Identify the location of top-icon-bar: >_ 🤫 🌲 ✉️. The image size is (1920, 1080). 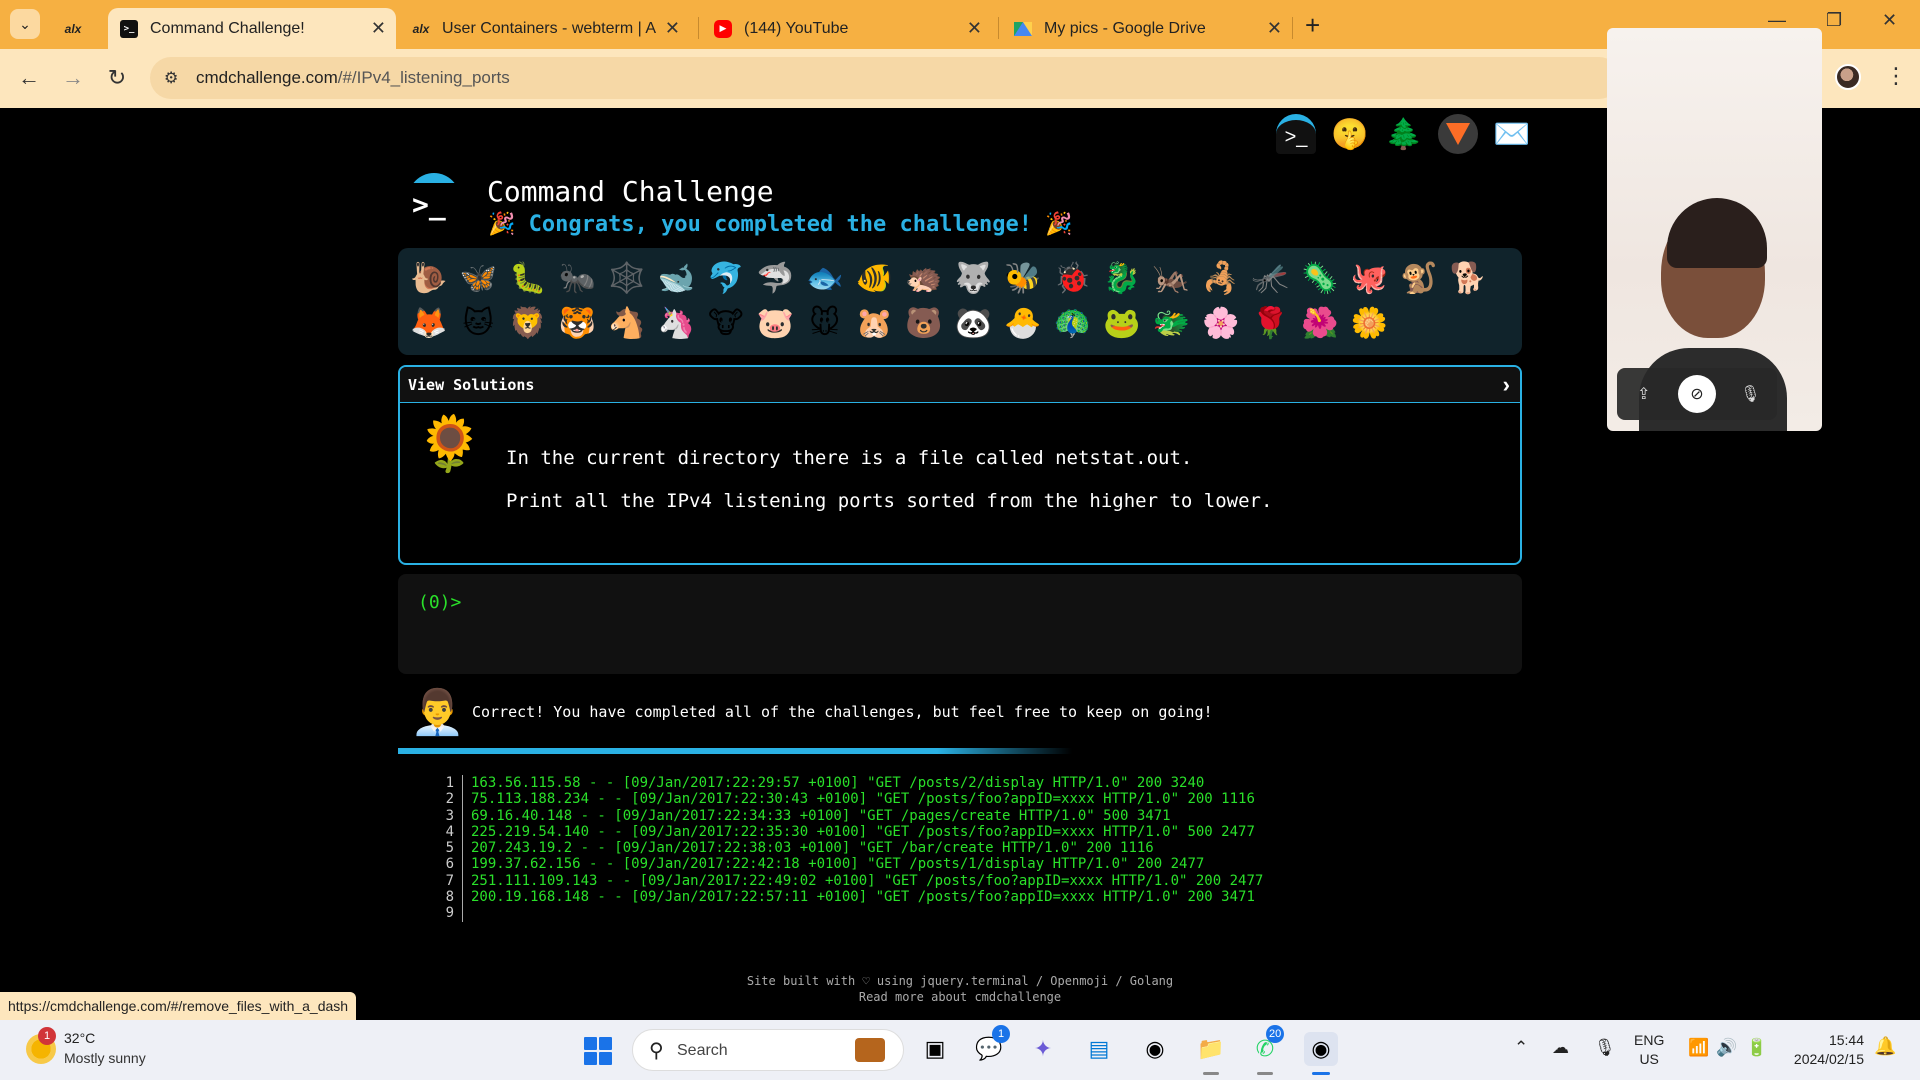
(1404, 134).